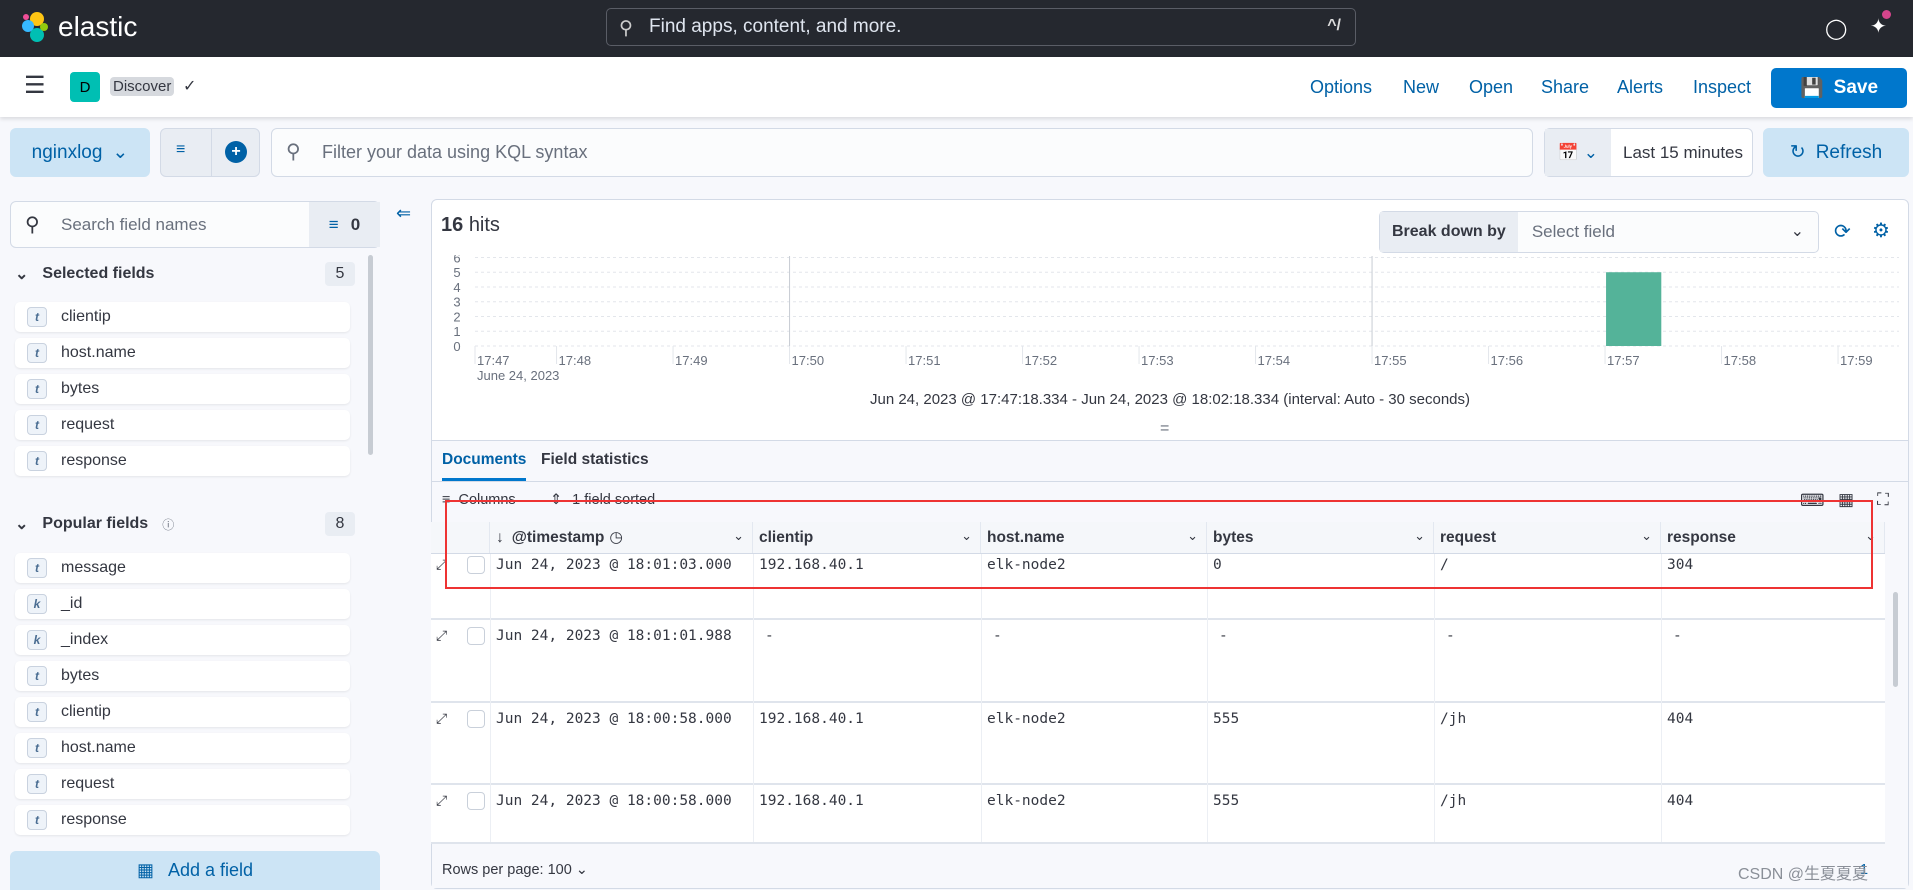 This screenshot has height=890, width=1913. I want to click on field-name: clientip, so click(86, 711).